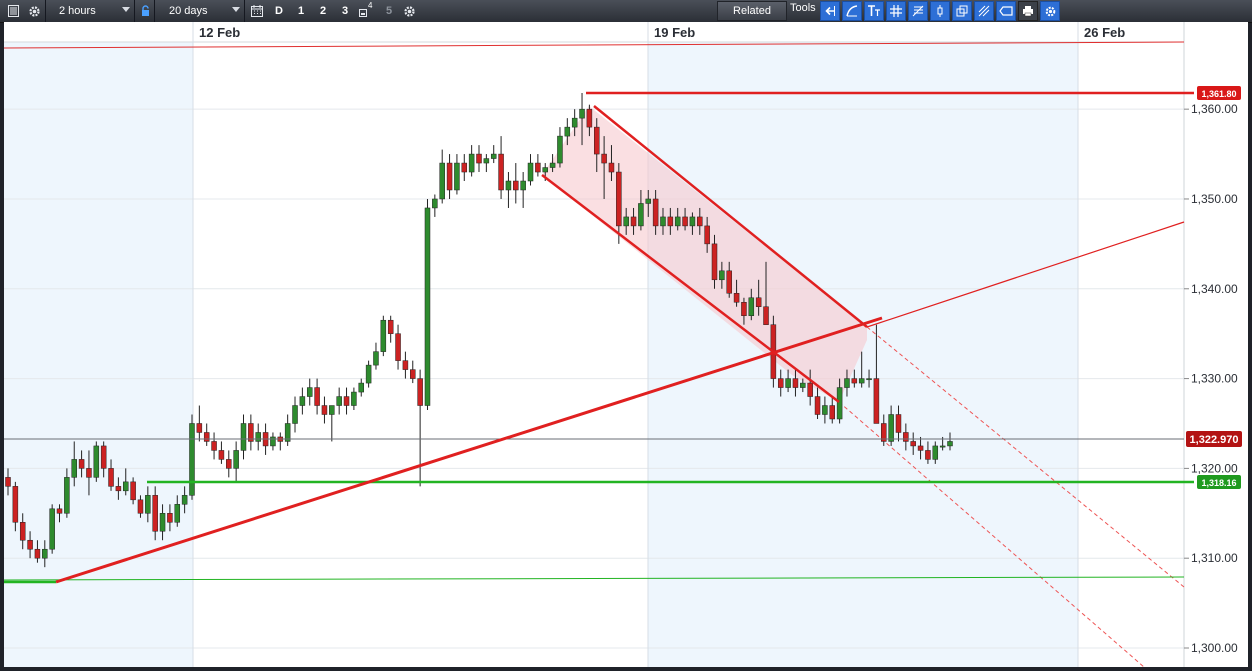 The height and width of the screenshot is (671, 1252). I want to click on tag-icon, so click(1006, 11).